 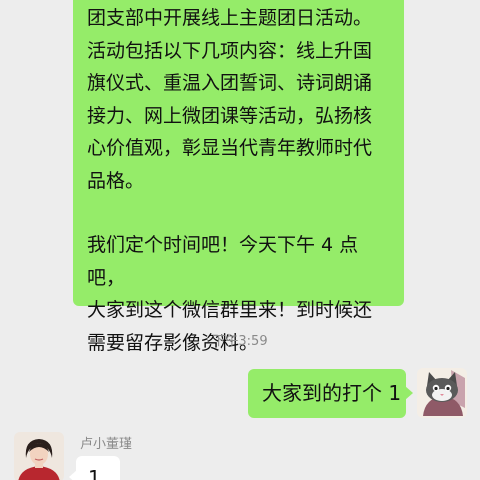 What do you see at coordinates (240, 341) in the screenshot?
I see `message-timestamp: 下午3:59` at bounding box center [240, 341].